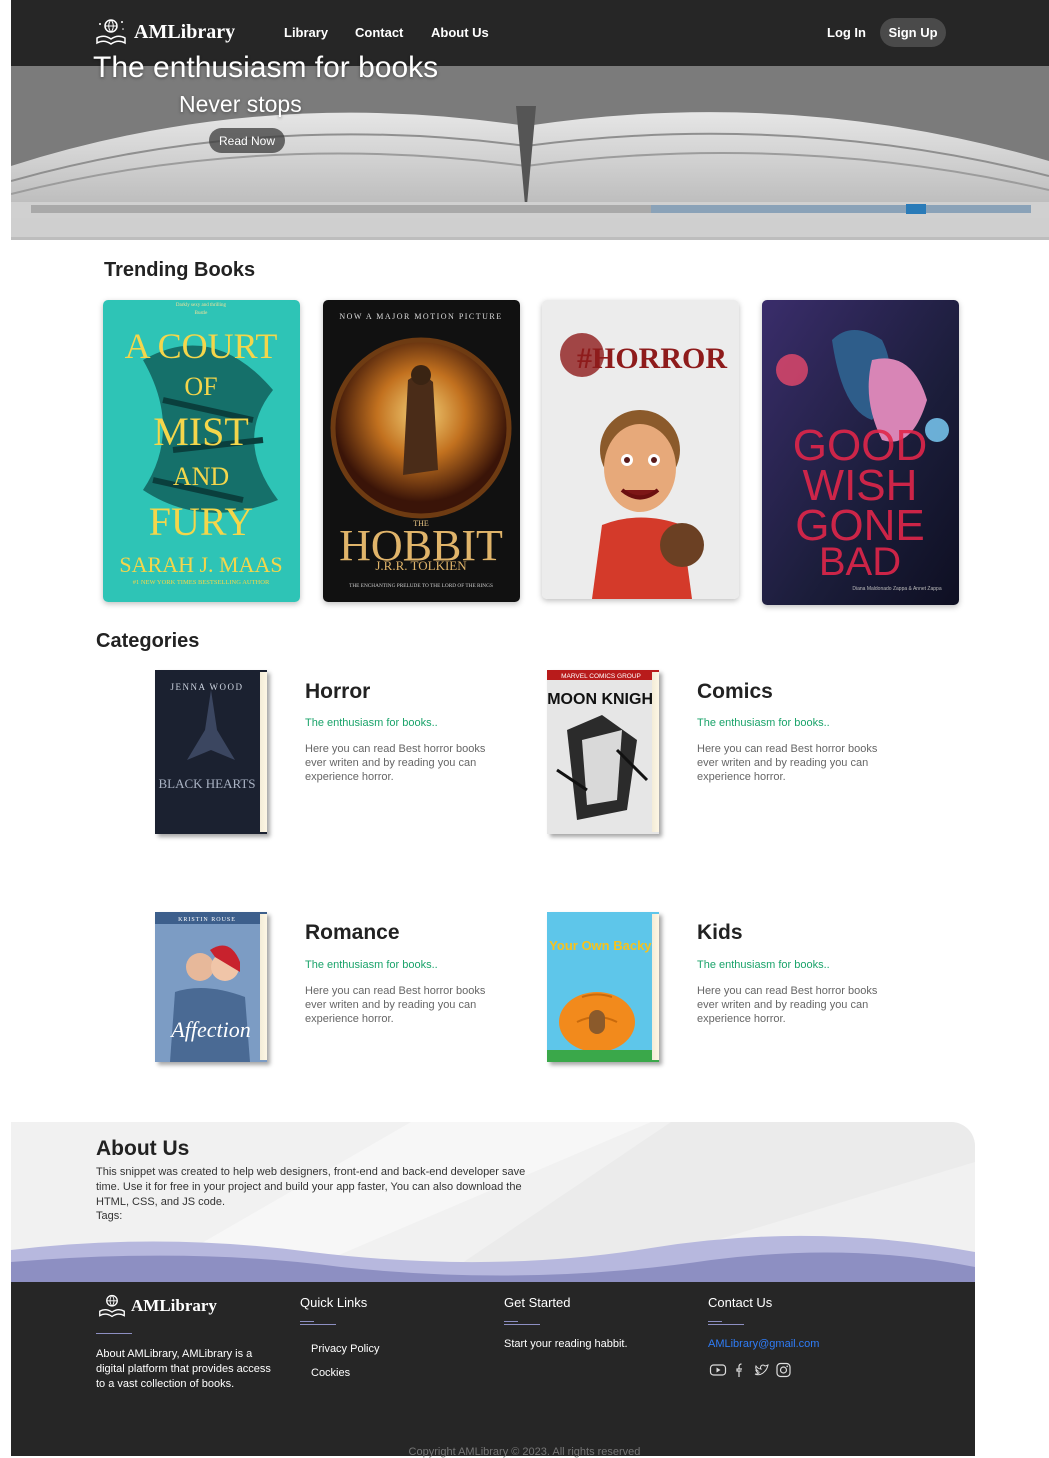 Image resolution: width=1049 pixels, height=1458 pixels. Describe the element at coordinates (201, 582) in the screenshot. I see `svg-text:#1 NEW YORK TIMES BESTSELLING: #1 NEW YORK TIMES BESTSELLING AUTHOR` at that location.